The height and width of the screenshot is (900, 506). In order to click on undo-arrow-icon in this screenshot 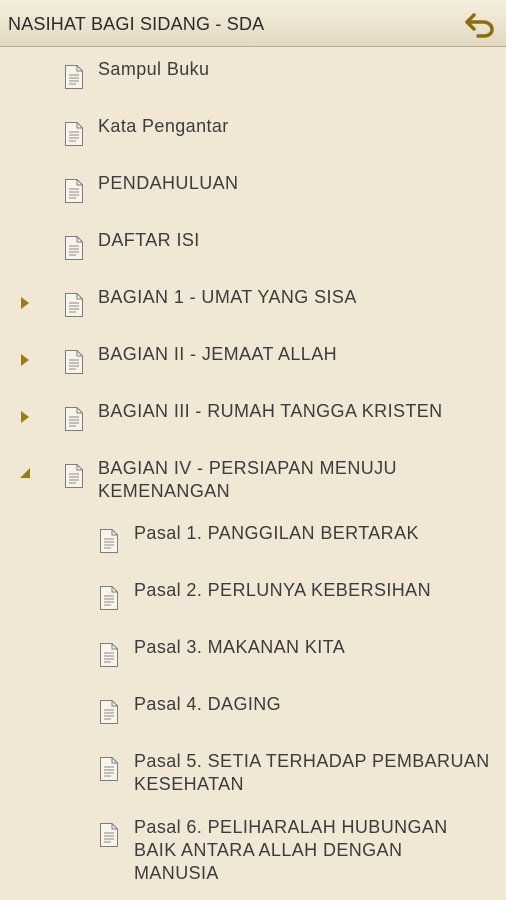, I will do `click(479, 25)`.